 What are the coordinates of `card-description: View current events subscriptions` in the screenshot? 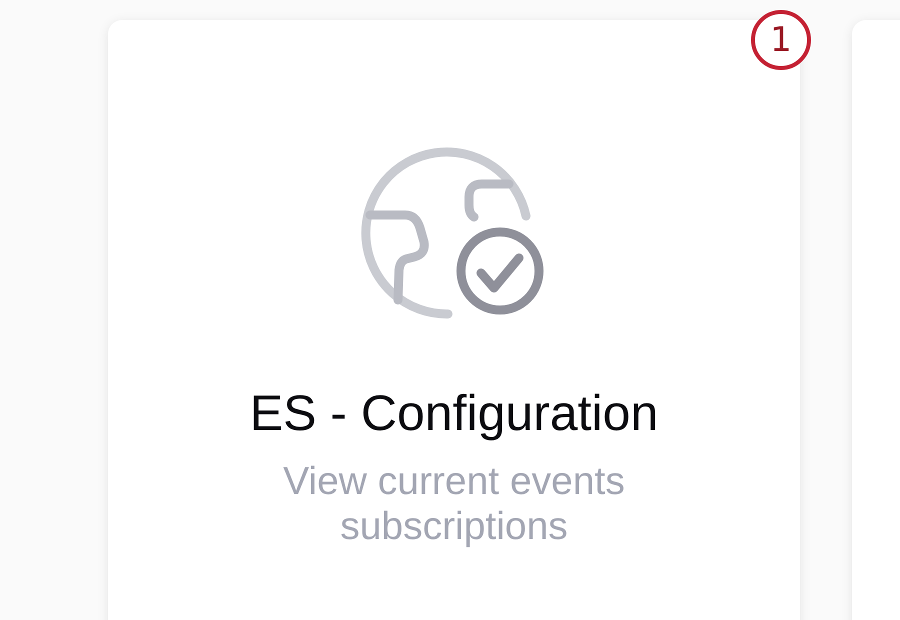 It's located at (454, 504).